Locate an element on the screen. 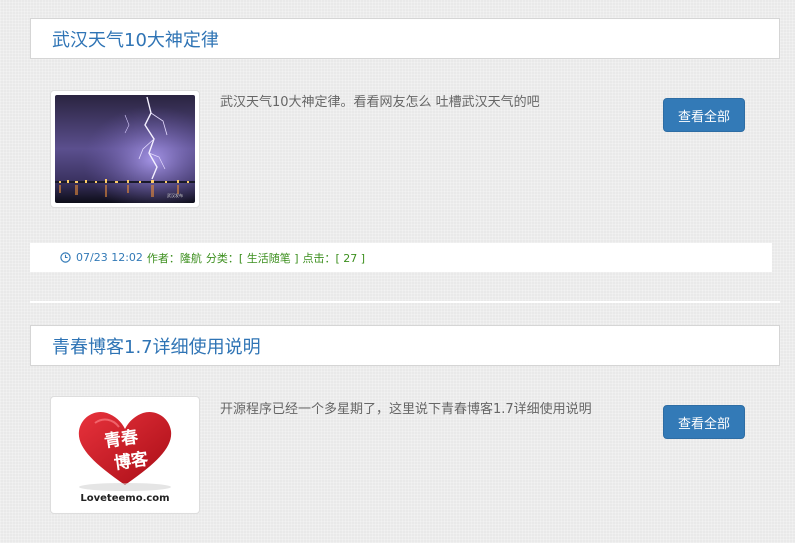 The height and width of the screenshot is (543, 795). post-title-bar: 武汉天气10大神定律 is located at coordinates (405, 38).